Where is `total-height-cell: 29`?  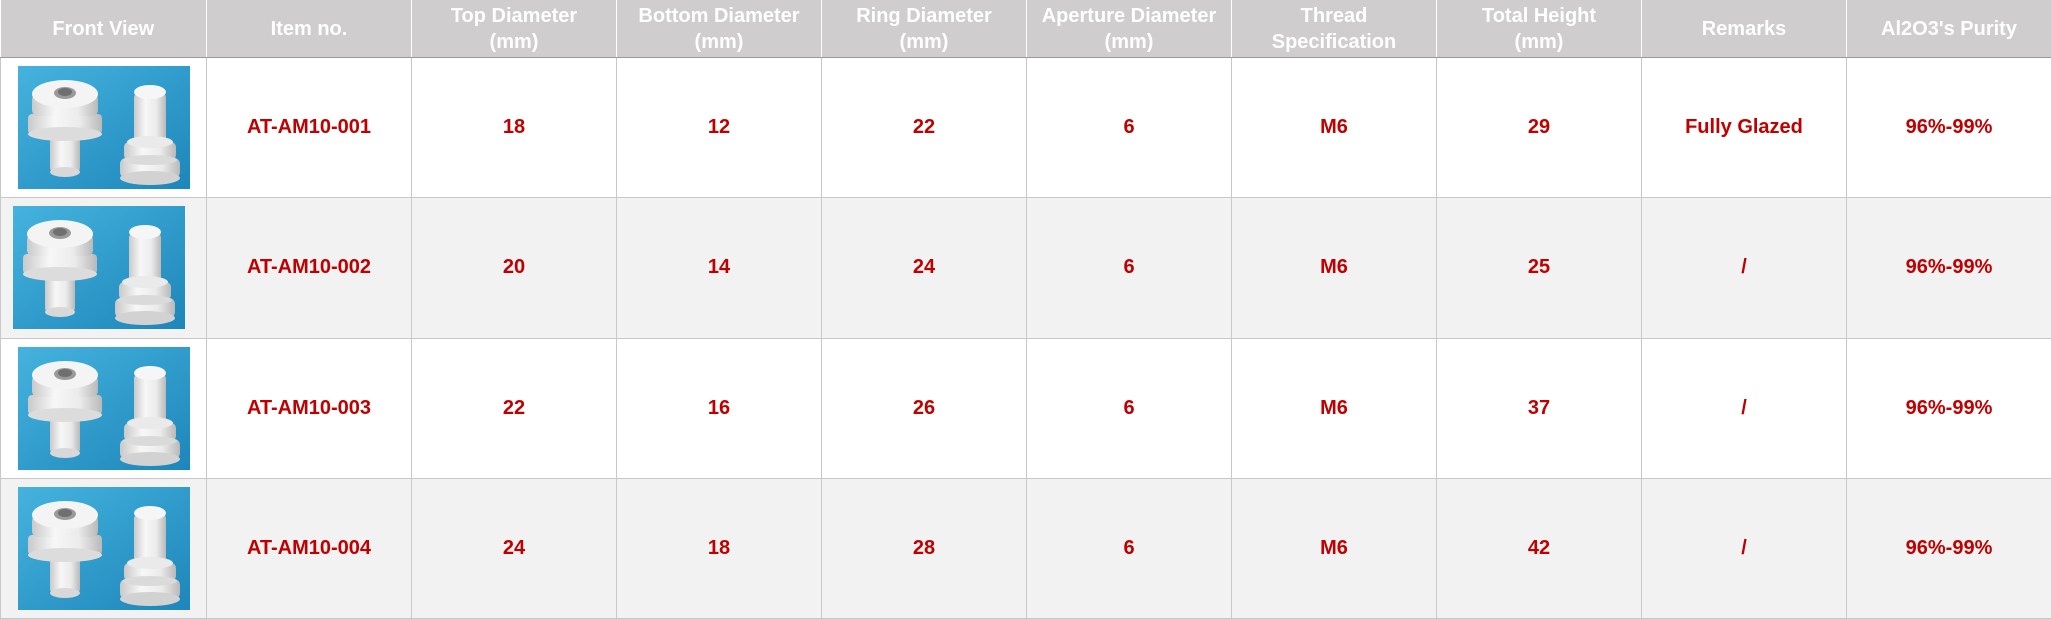
total-height-cell: 29 is located at coordinates (1539, 128).